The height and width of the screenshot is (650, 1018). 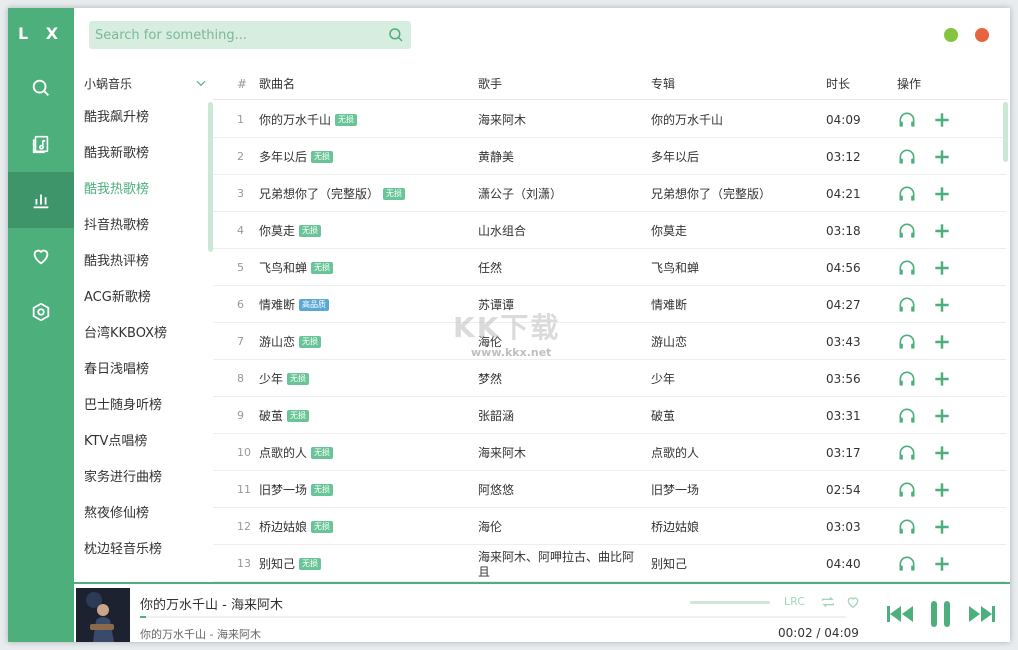 What do you see at coordinates (982, 614) in the screenshot?
I see `next-button` at bounding box center [982, 614].